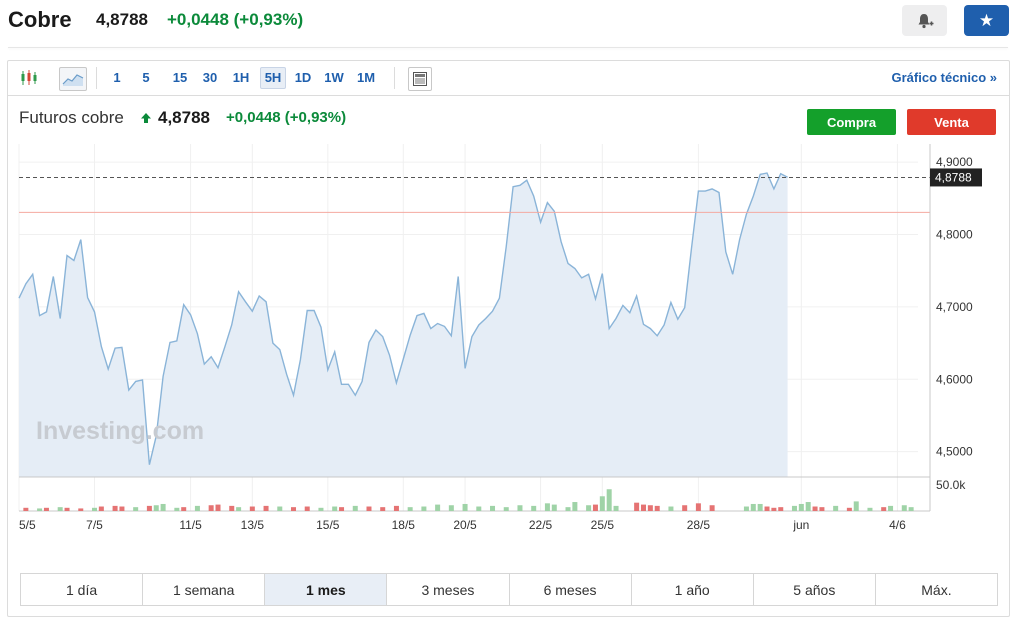  What do you see at coordinates (800, 525) in the screenshot?
I see `x-tick-label: jun` at bounding box center [800, 525].